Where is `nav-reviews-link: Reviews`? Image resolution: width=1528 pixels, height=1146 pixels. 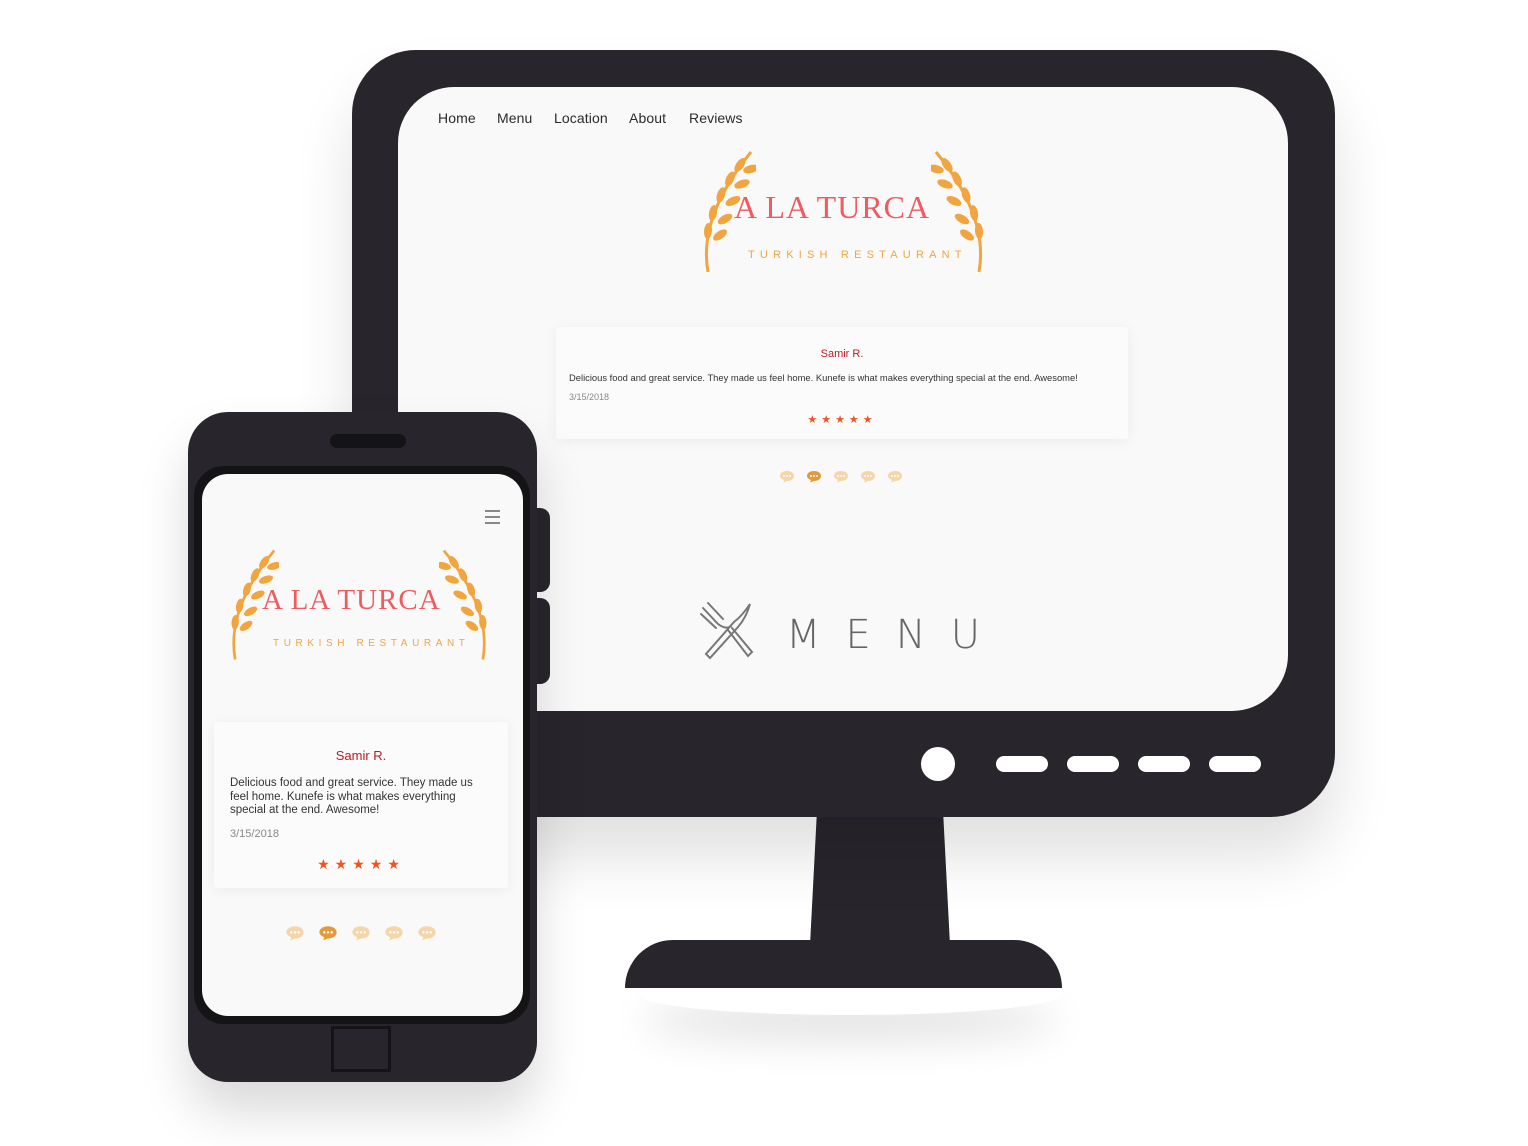 nav-reviews-link: Reviews is located at coordinates (716, 118).